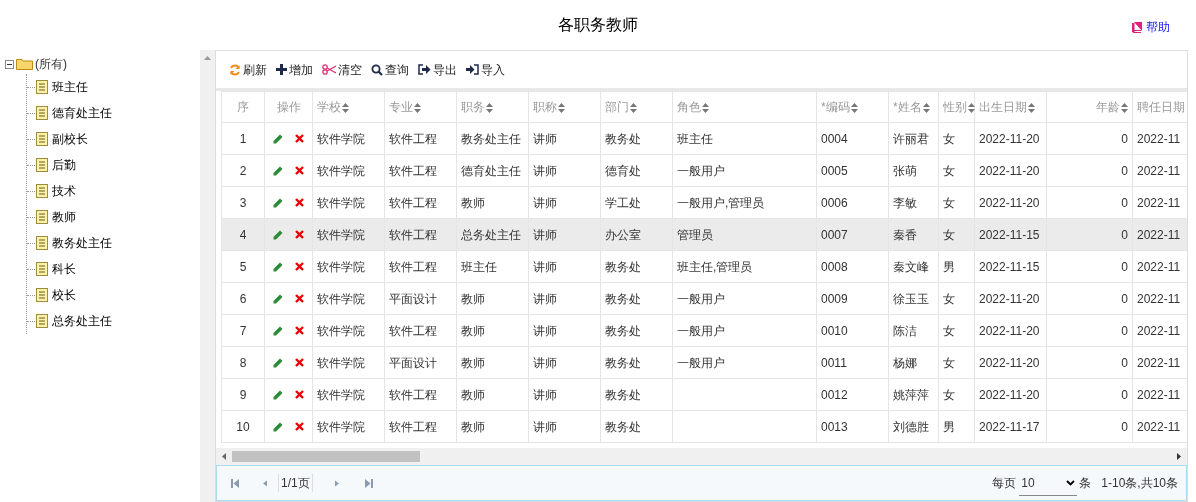 This screenshot has height=502, width=1196. Describe the element at coordinates (64, 165) in the screenshot. I see `tree-item: 后勤` at that location.